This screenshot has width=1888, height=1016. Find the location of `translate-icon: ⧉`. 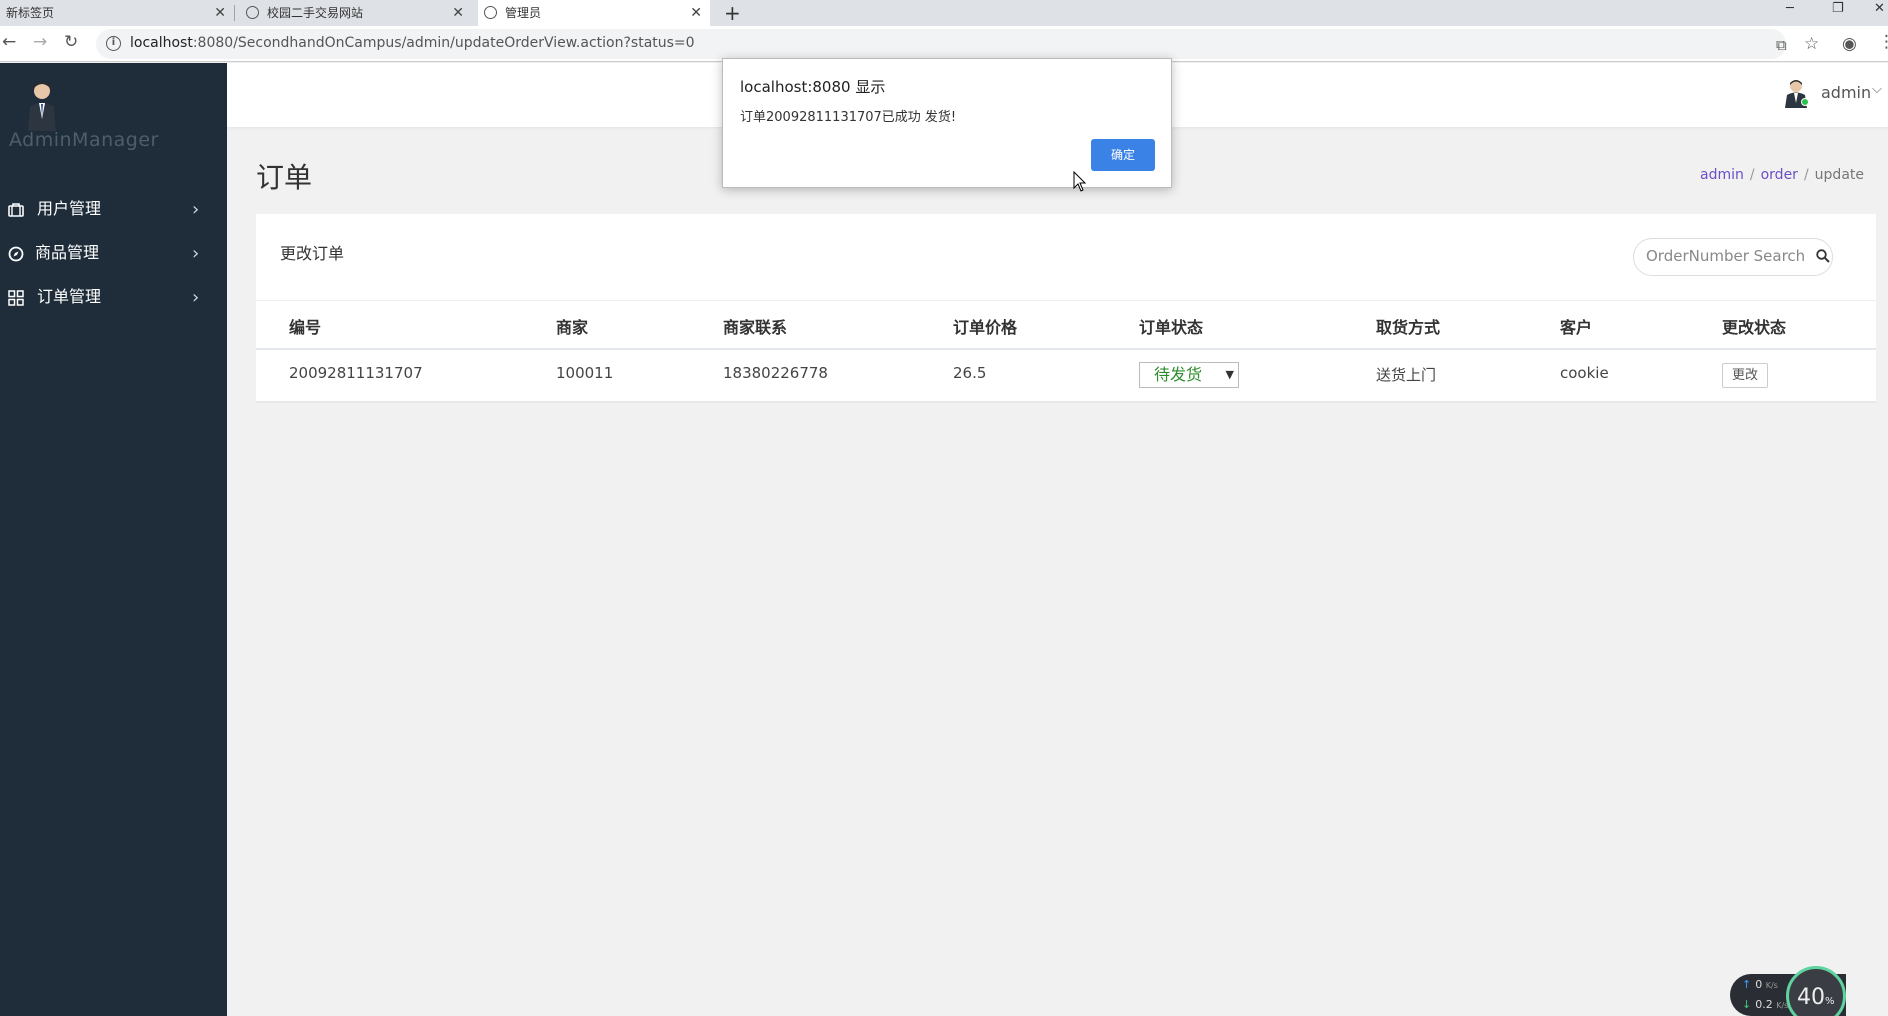

translate-icon: ⧉ is located at coordinates (1781, 45).